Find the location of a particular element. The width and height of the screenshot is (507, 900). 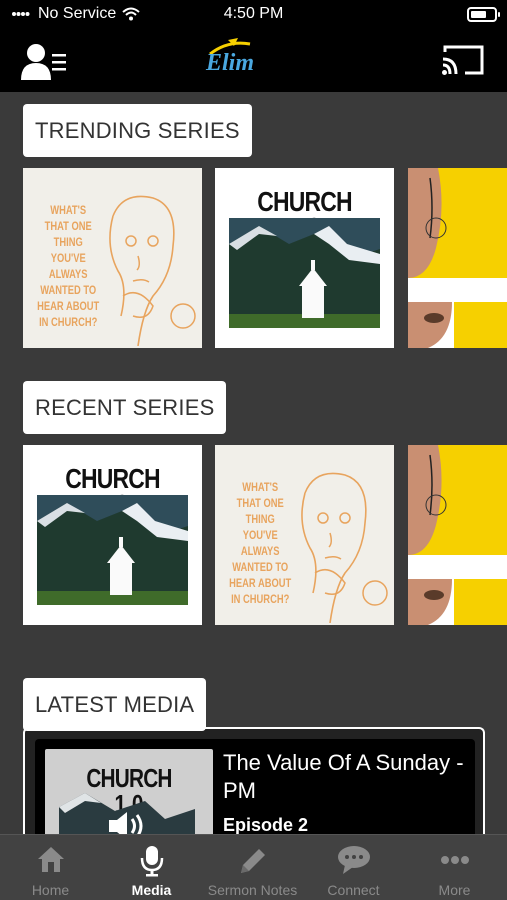

recent-series-item is located at coordinates (457, 535).